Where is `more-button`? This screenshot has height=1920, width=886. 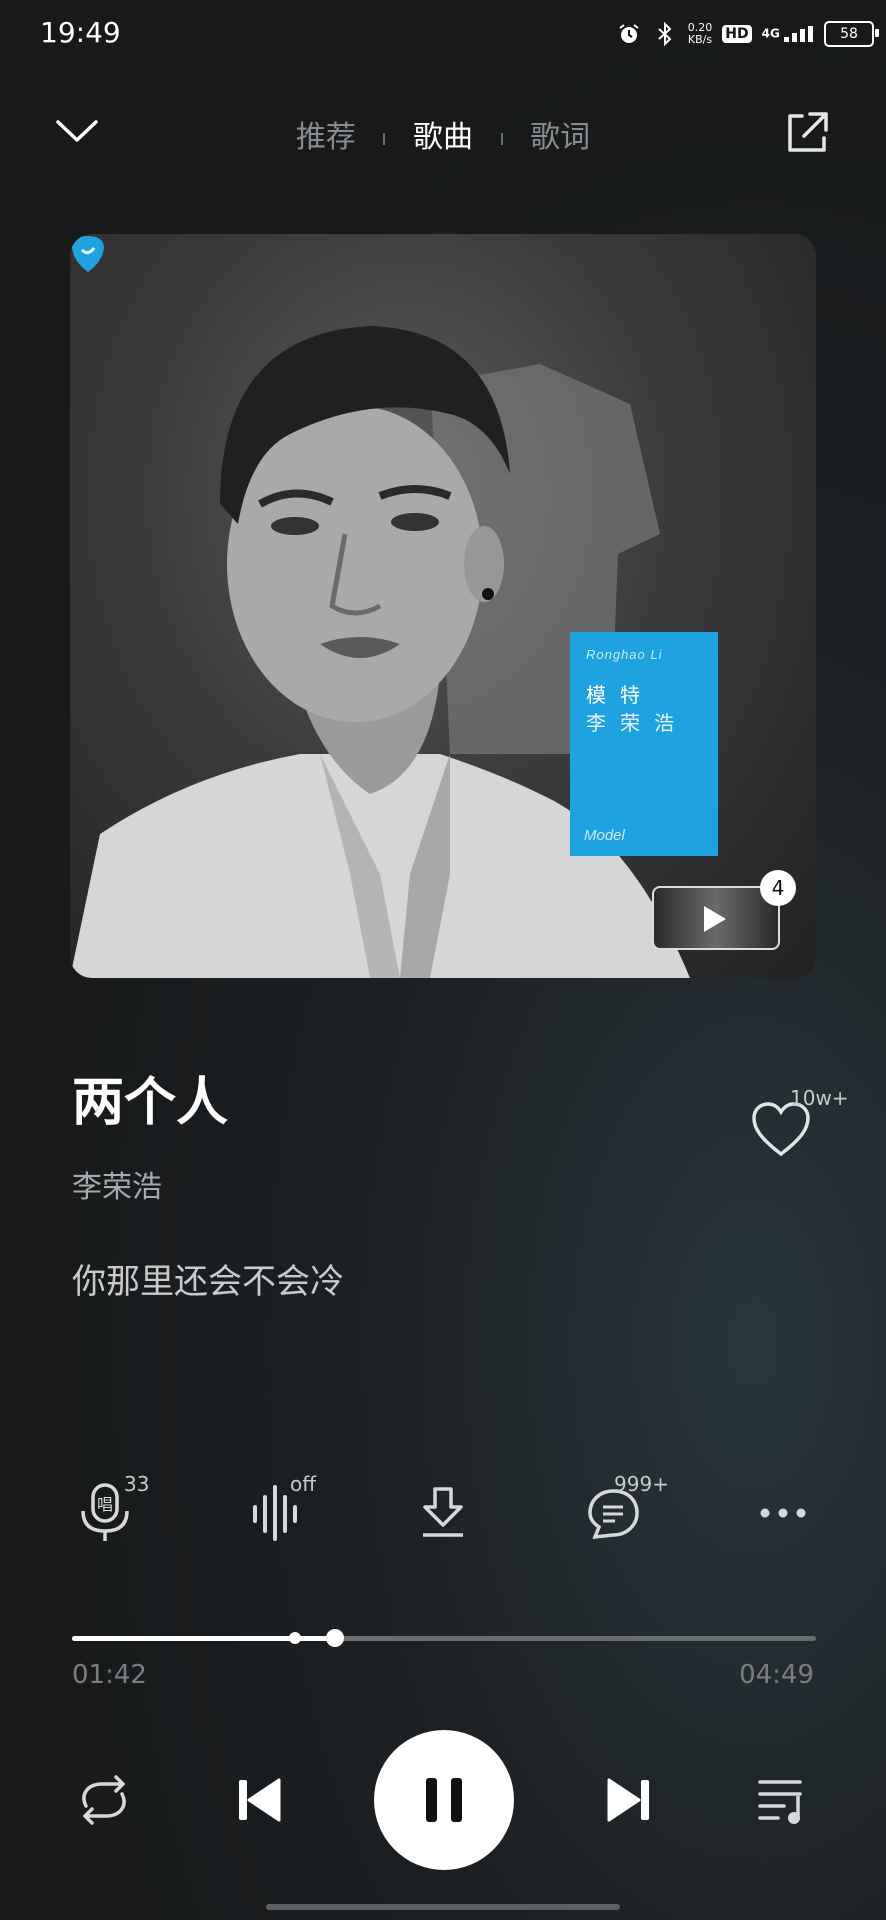
more-button is located at coordinates (783, 1513).